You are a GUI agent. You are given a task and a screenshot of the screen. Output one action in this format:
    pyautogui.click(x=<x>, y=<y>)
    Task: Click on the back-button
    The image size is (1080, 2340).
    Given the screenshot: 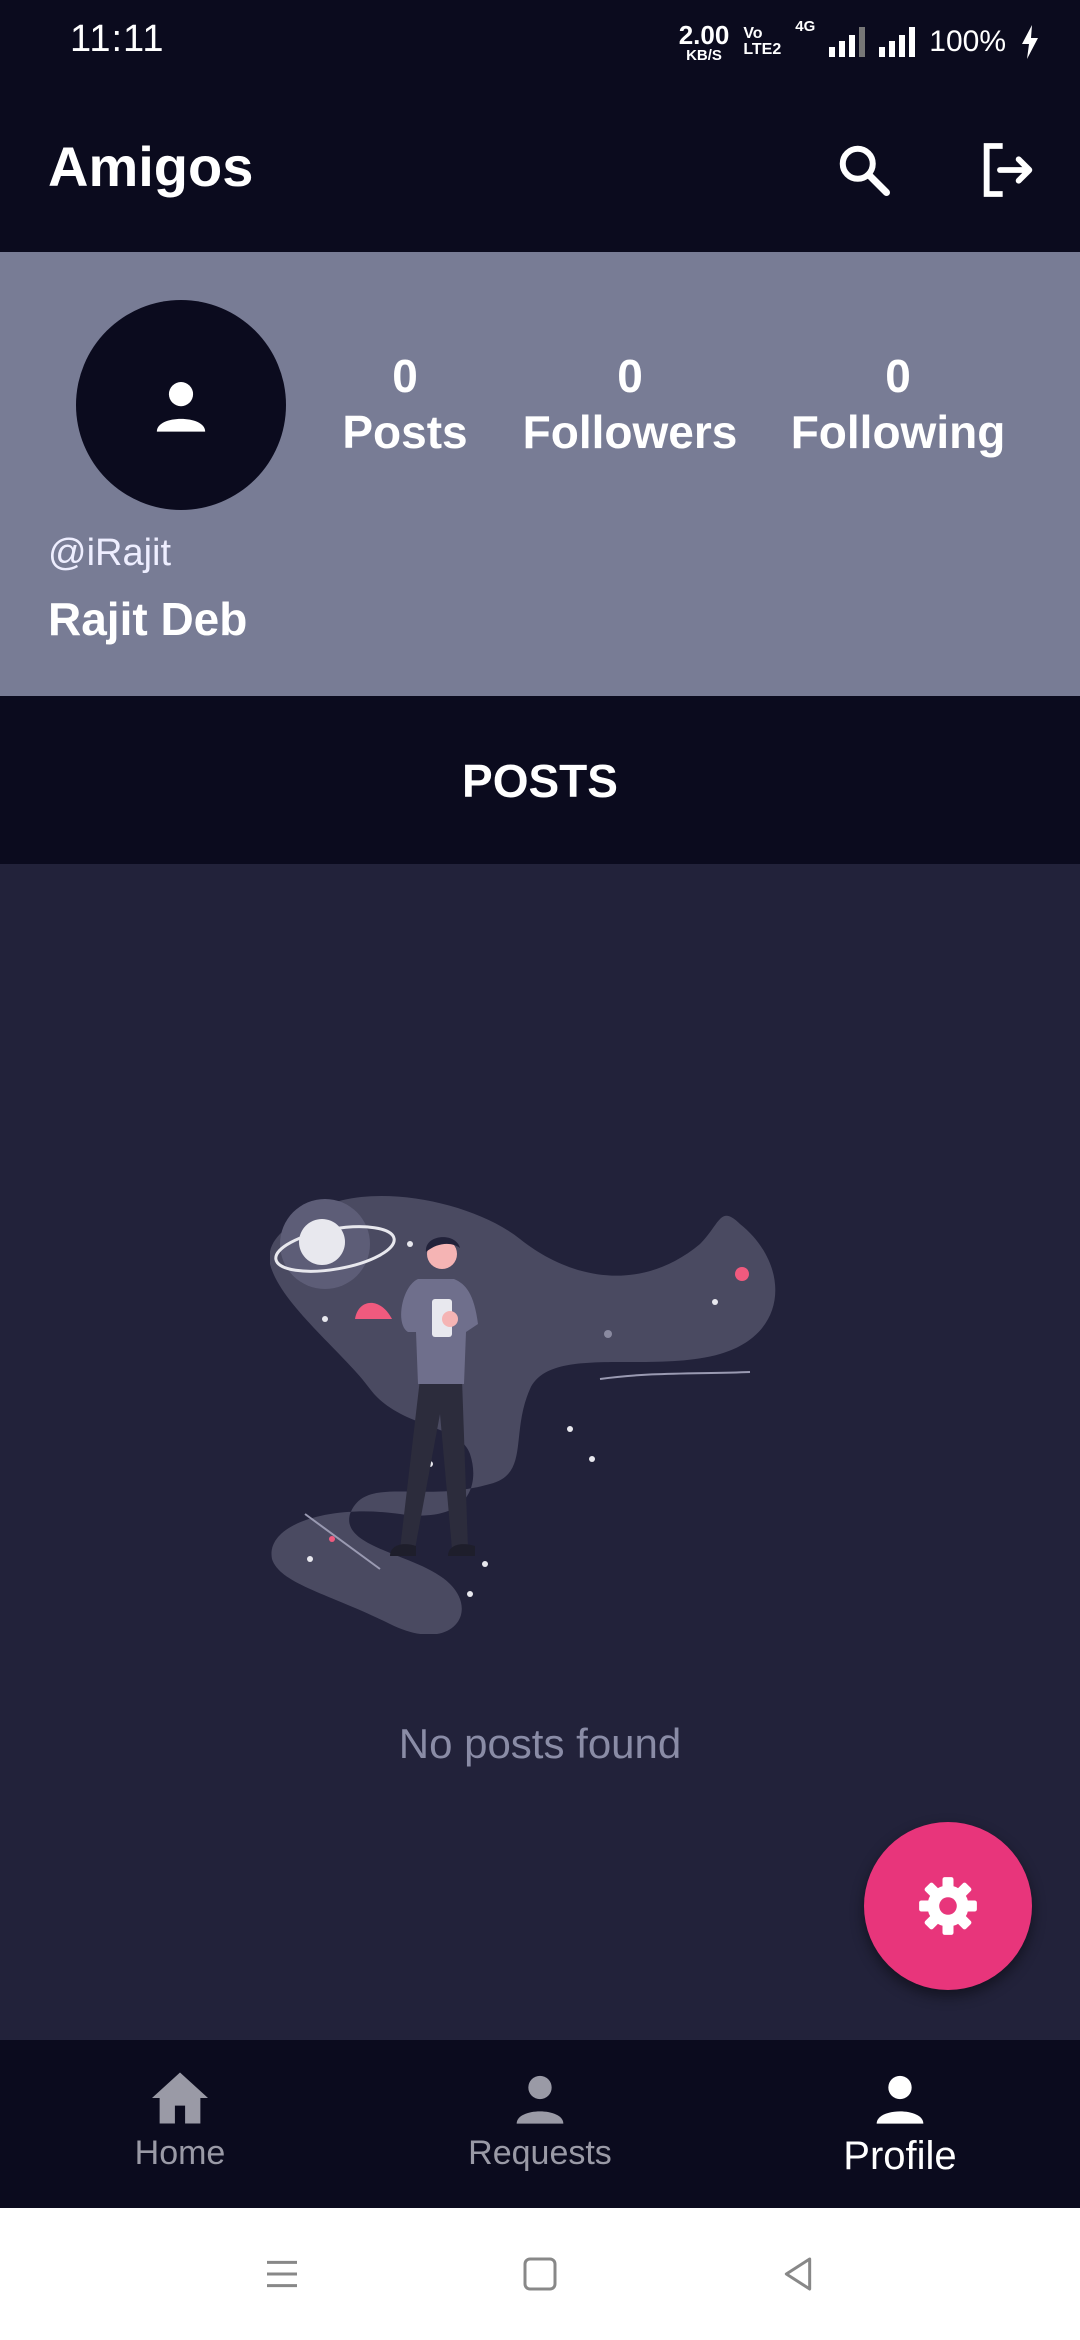 What is the action you would take?
    pyautogui.click(x=798, y=2274)
    